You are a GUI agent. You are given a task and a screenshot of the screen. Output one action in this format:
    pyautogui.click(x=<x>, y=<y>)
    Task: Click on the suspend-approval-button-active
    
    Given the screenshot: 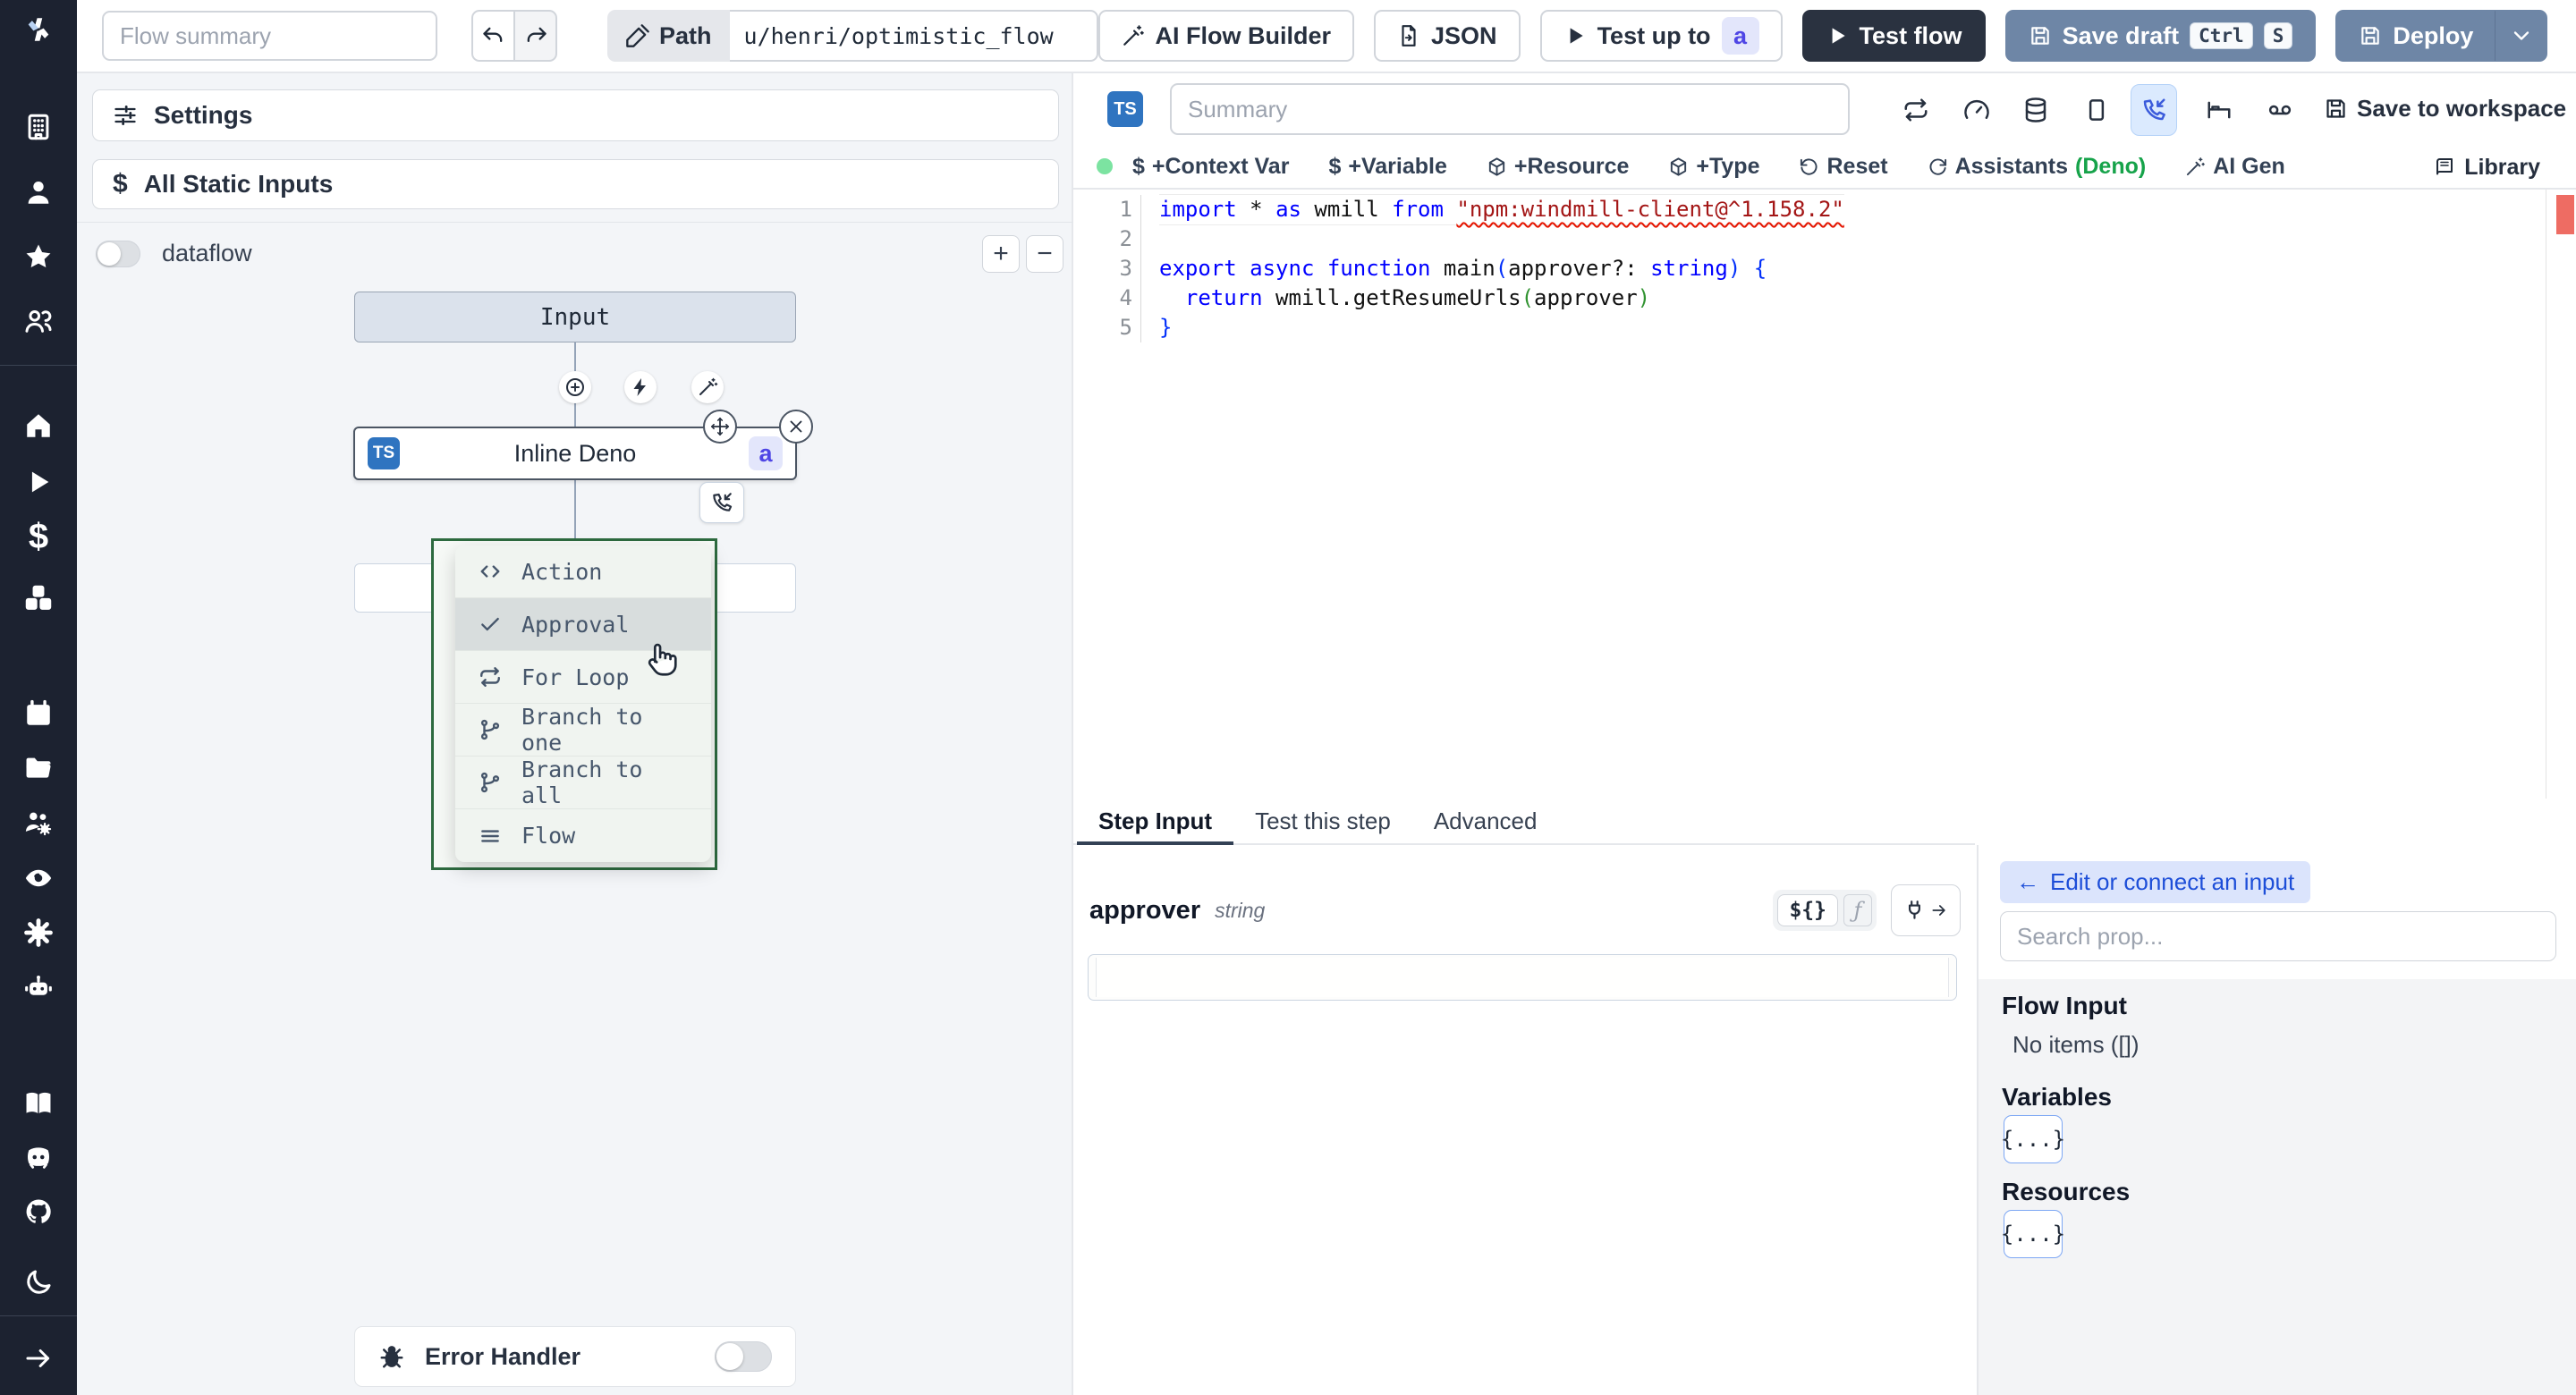 What is the action you would take?
    pyautogui.click(x=2154, y=110)
    